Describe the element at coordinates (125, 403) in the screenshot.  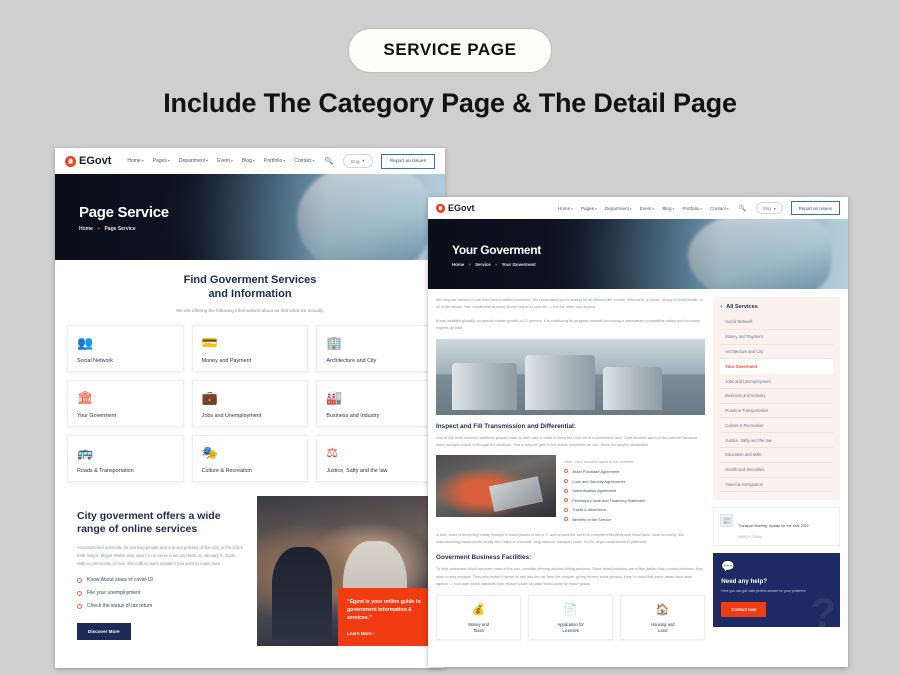
I see `service-card: 🏛 Your Goverment` at that location.